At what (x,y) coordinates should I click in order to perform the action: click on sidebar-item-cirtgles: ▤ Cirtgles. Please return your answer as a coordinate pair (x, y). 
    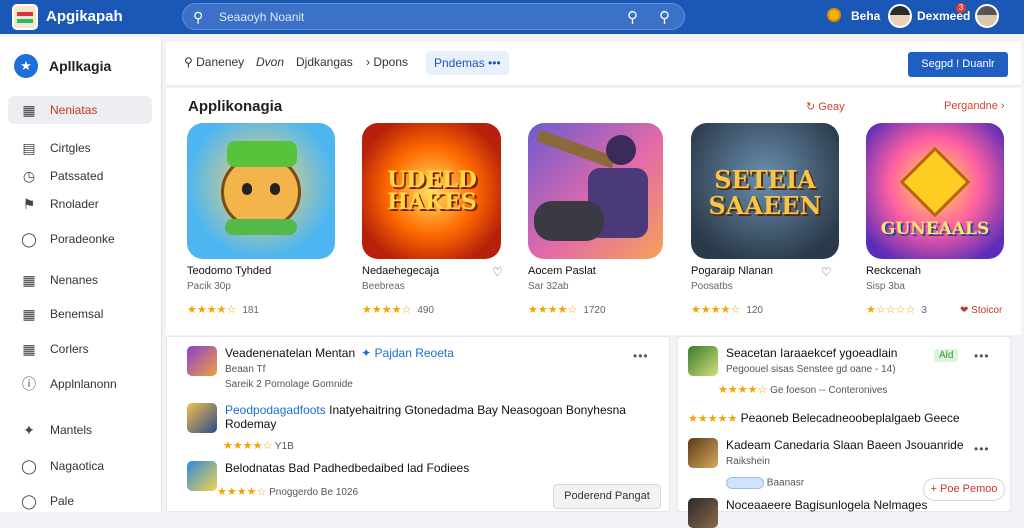
    Looking at the image, I should click on (80, 148).